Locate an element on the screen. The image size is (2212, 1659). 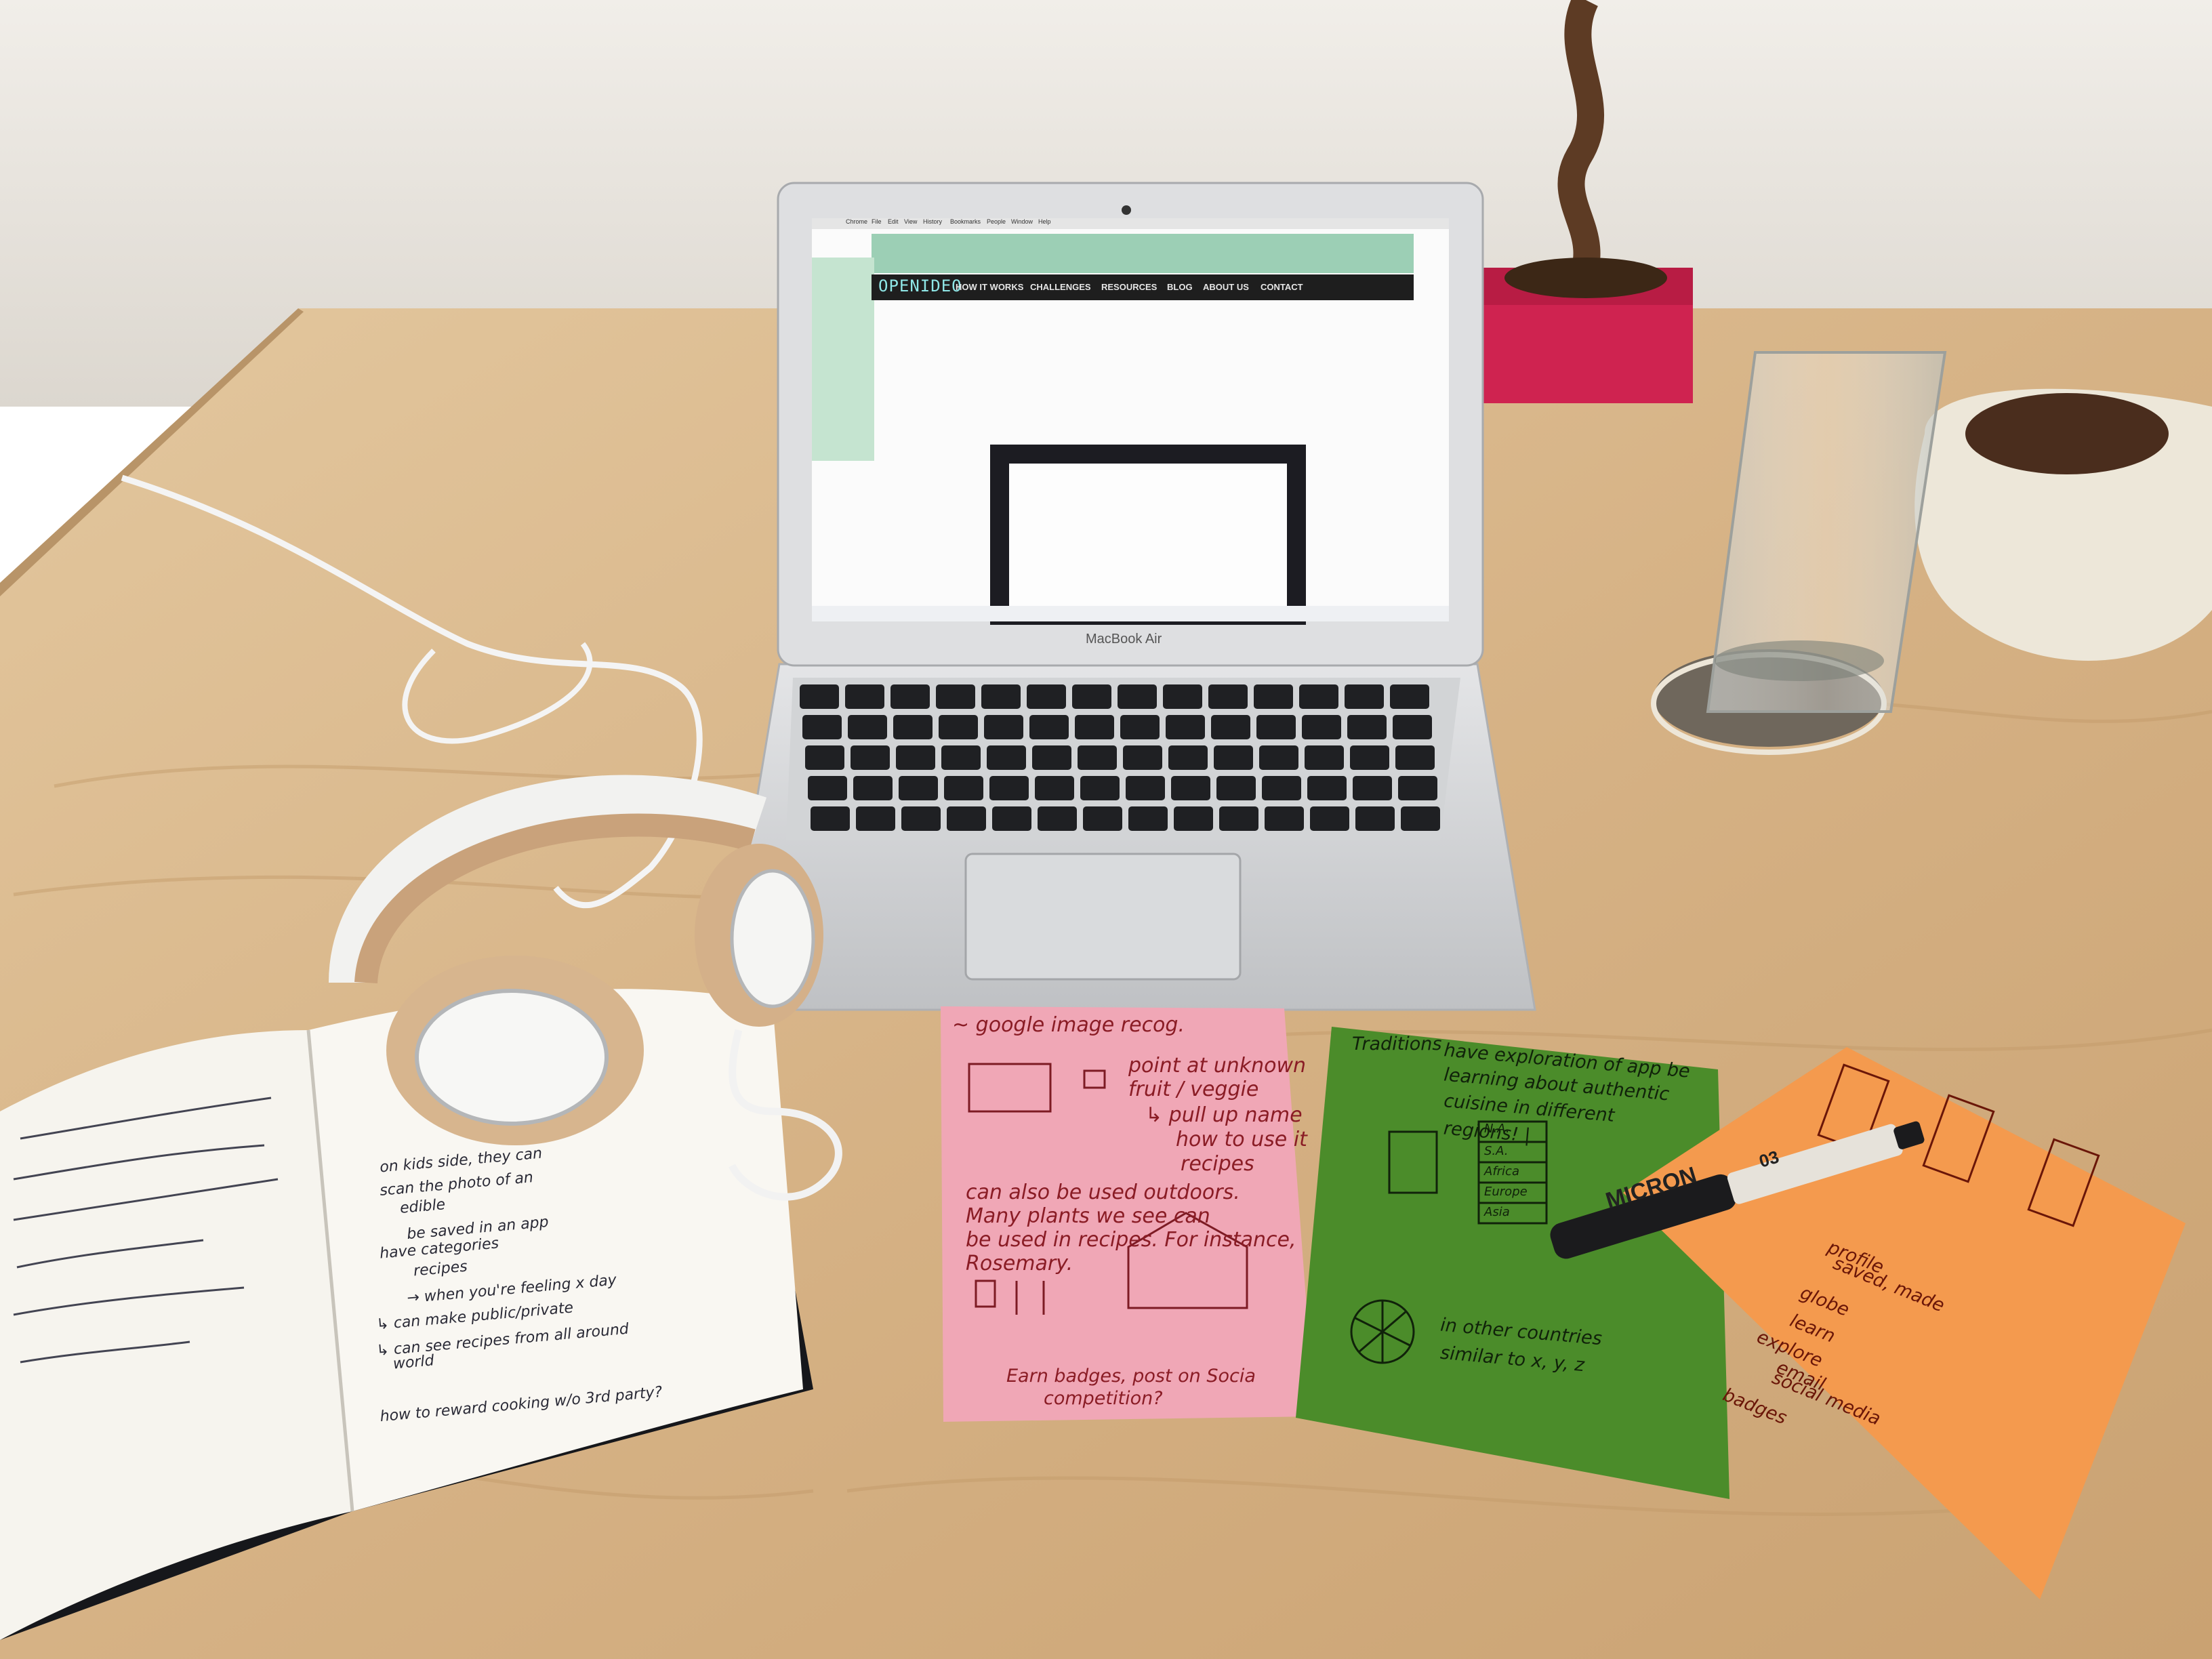
menu-history: History is located at coordinates (933, 221).